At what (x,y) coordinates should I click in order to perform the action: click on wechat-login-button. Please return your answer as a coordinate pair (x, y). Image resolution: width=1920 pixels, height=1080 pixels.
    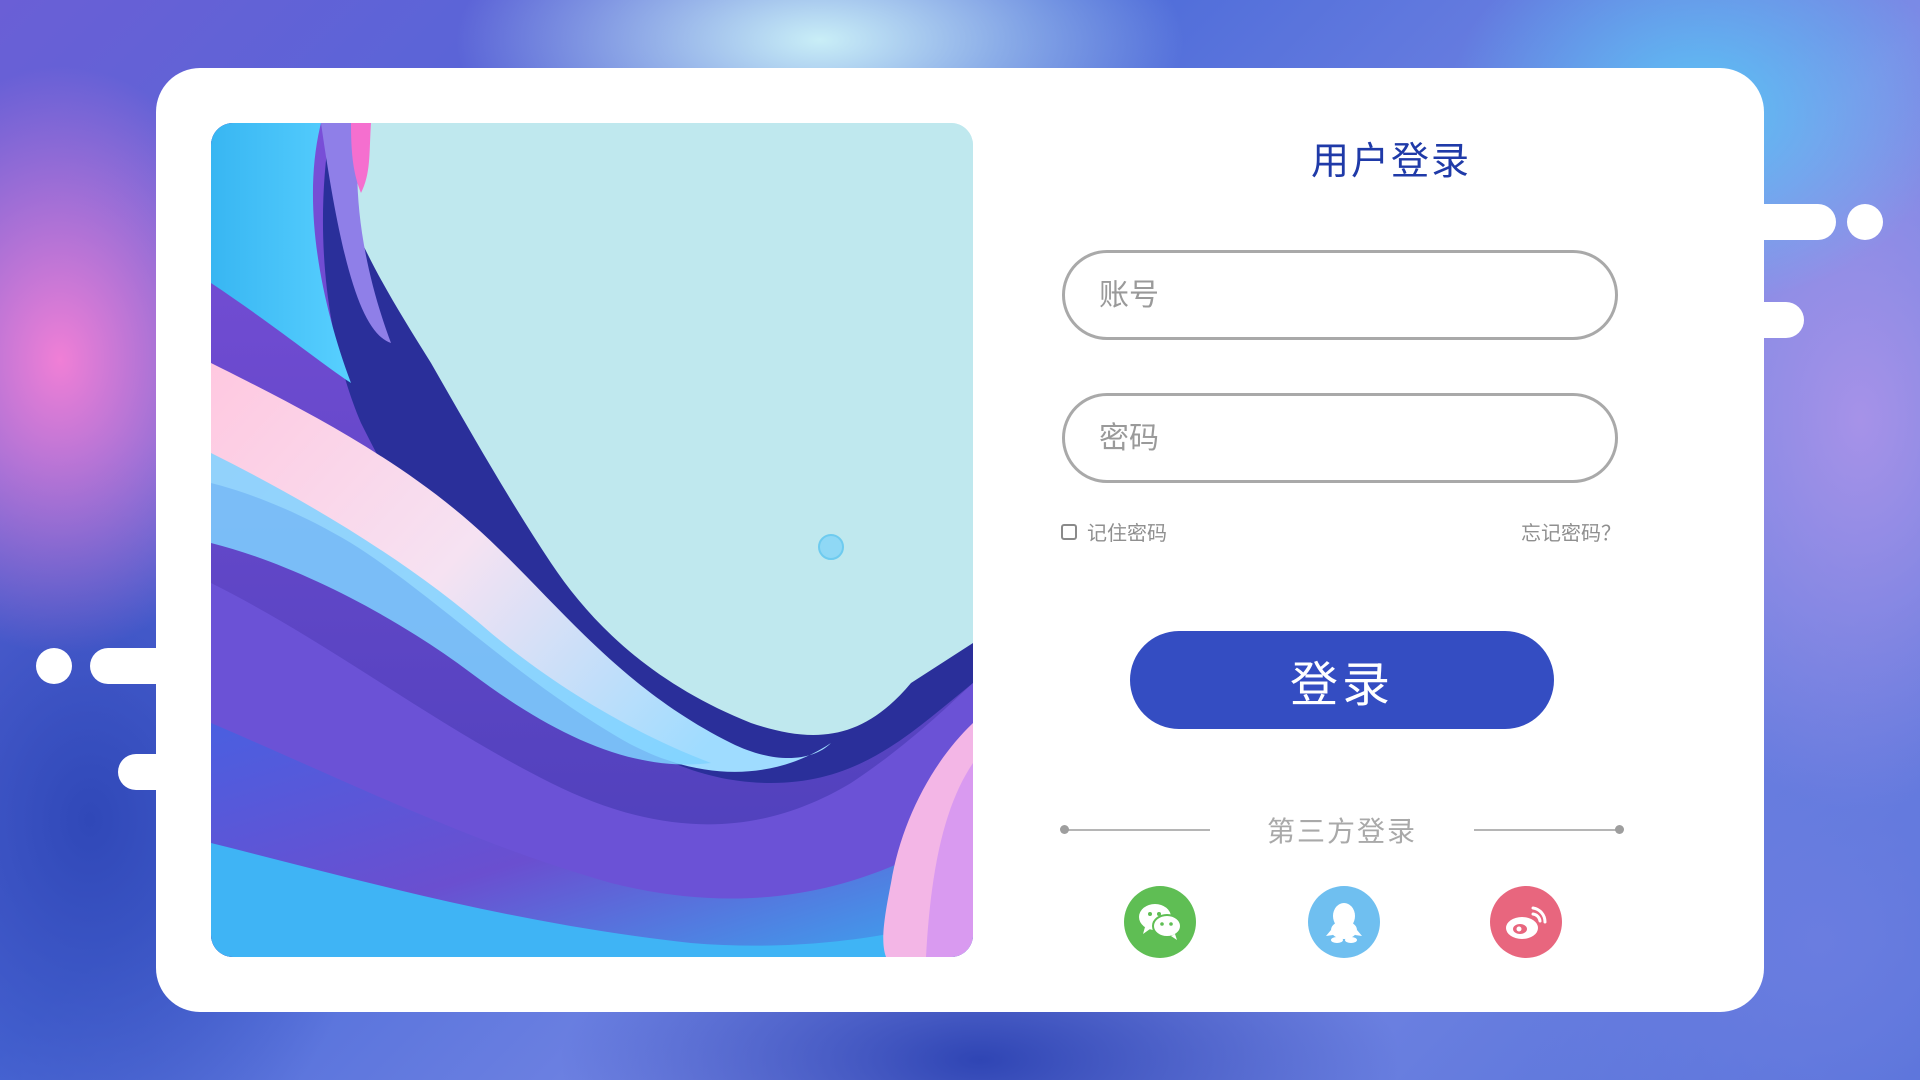
    Looking at the image, I should click on (1160, 922).